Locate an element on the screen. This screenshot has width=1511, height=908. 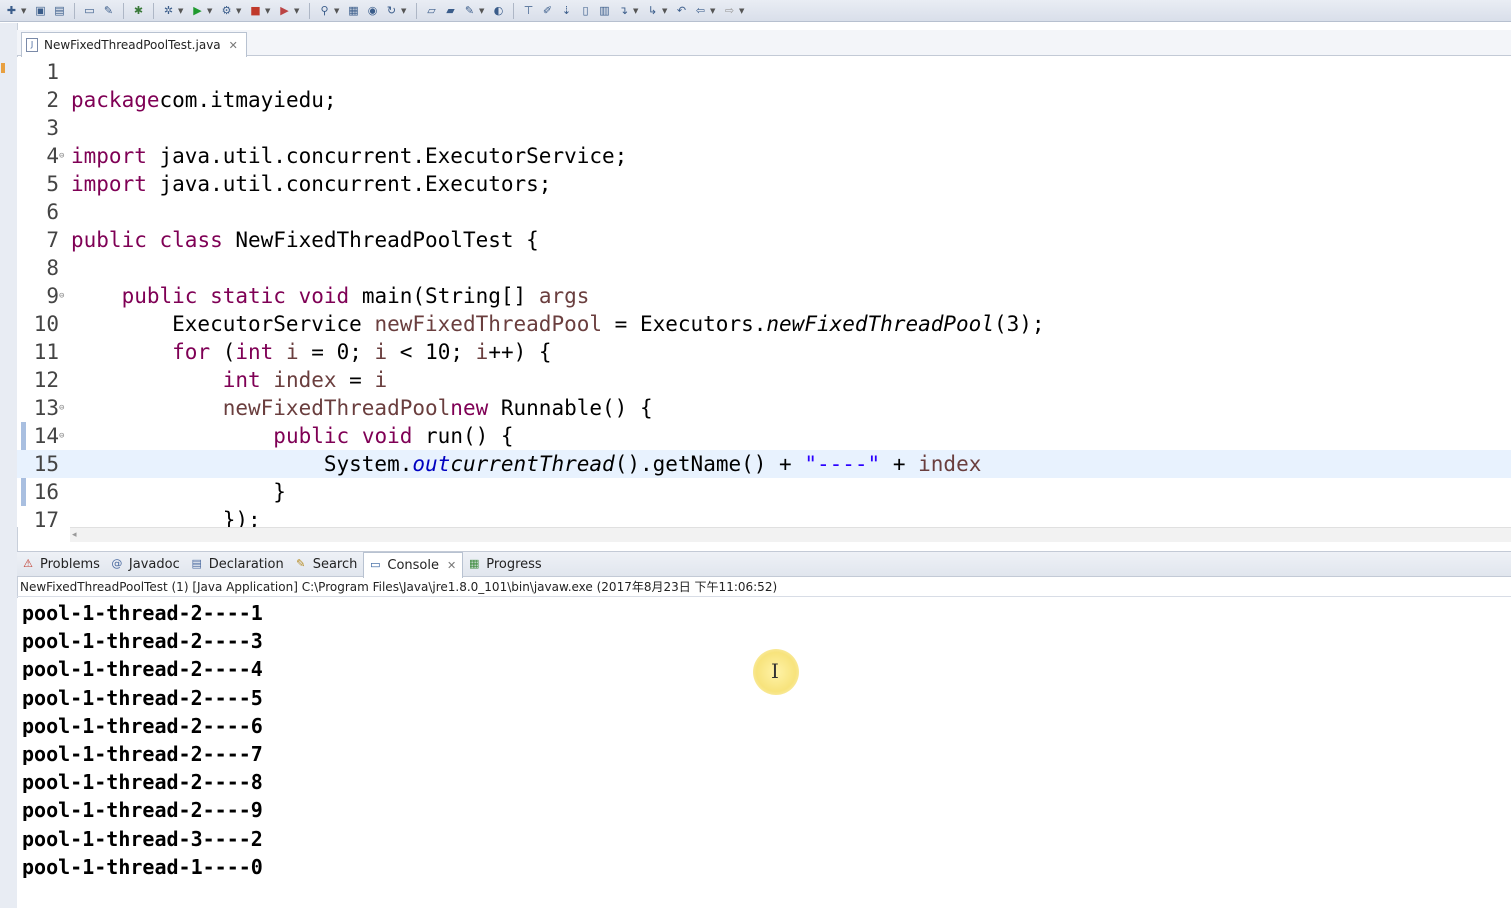
line-number: 5 is located at coordinates (52, 184).